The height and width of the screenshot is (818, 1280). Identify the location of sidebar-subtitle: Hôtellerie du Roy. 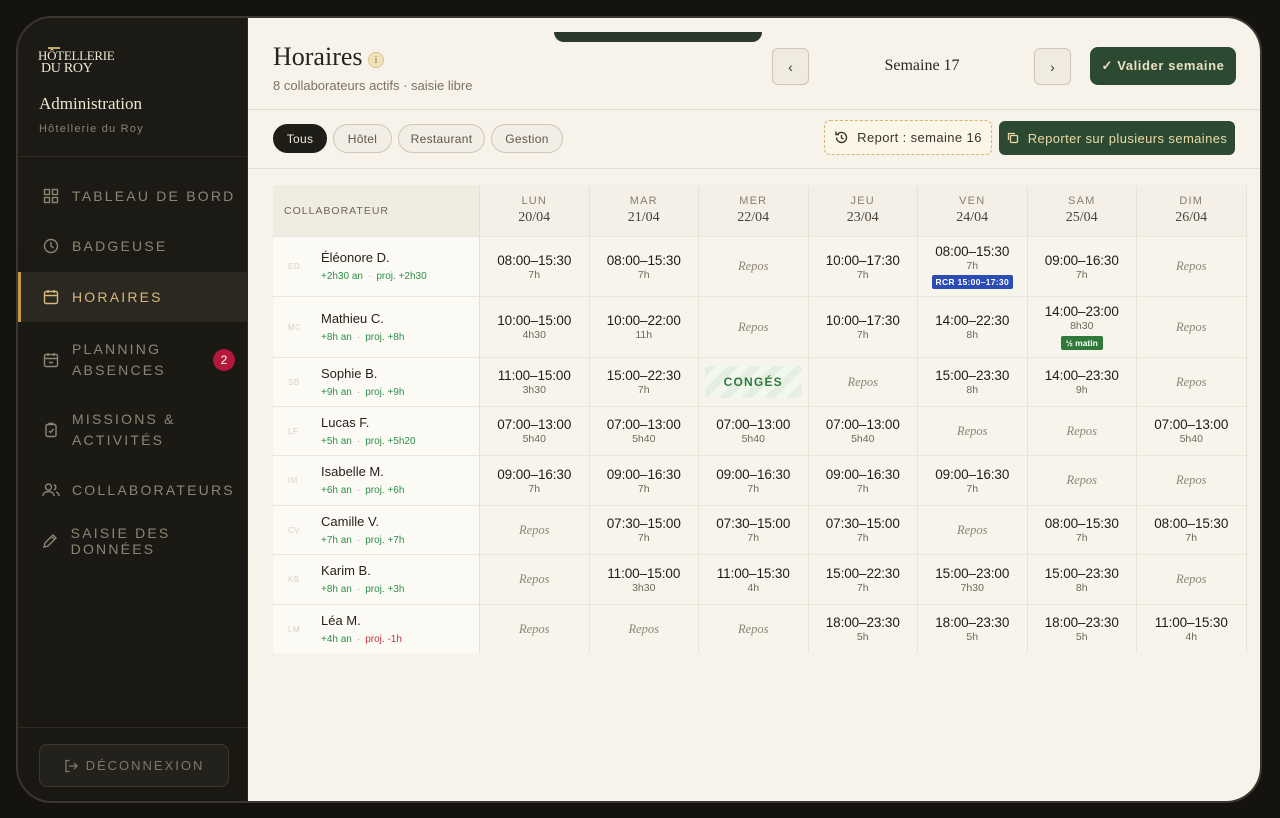
(91, 129).